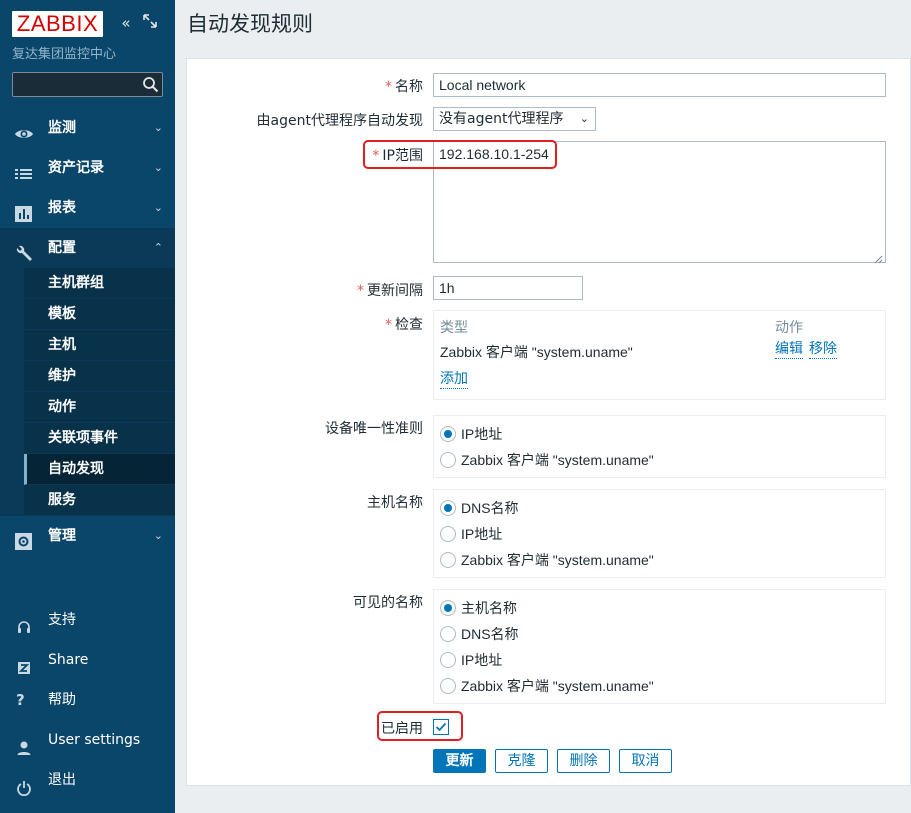  I want to click on update-interval-field: 1h, so click(508, 288).